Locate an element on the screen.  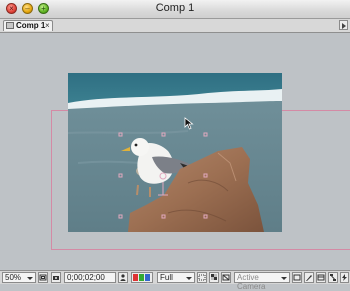
region-icon is located at coordinates (202, 277).